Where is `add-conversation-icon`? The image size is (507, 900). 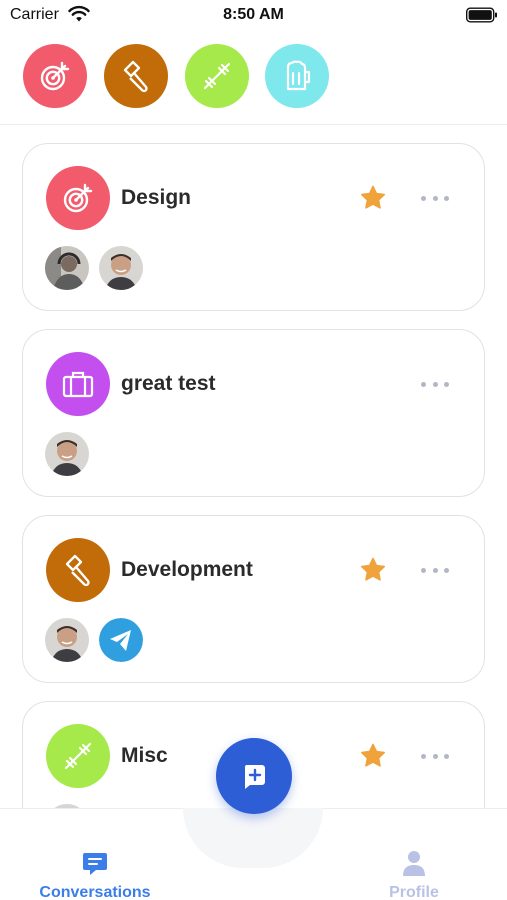
add-conversation-icon is located at coordinates (254, 777).